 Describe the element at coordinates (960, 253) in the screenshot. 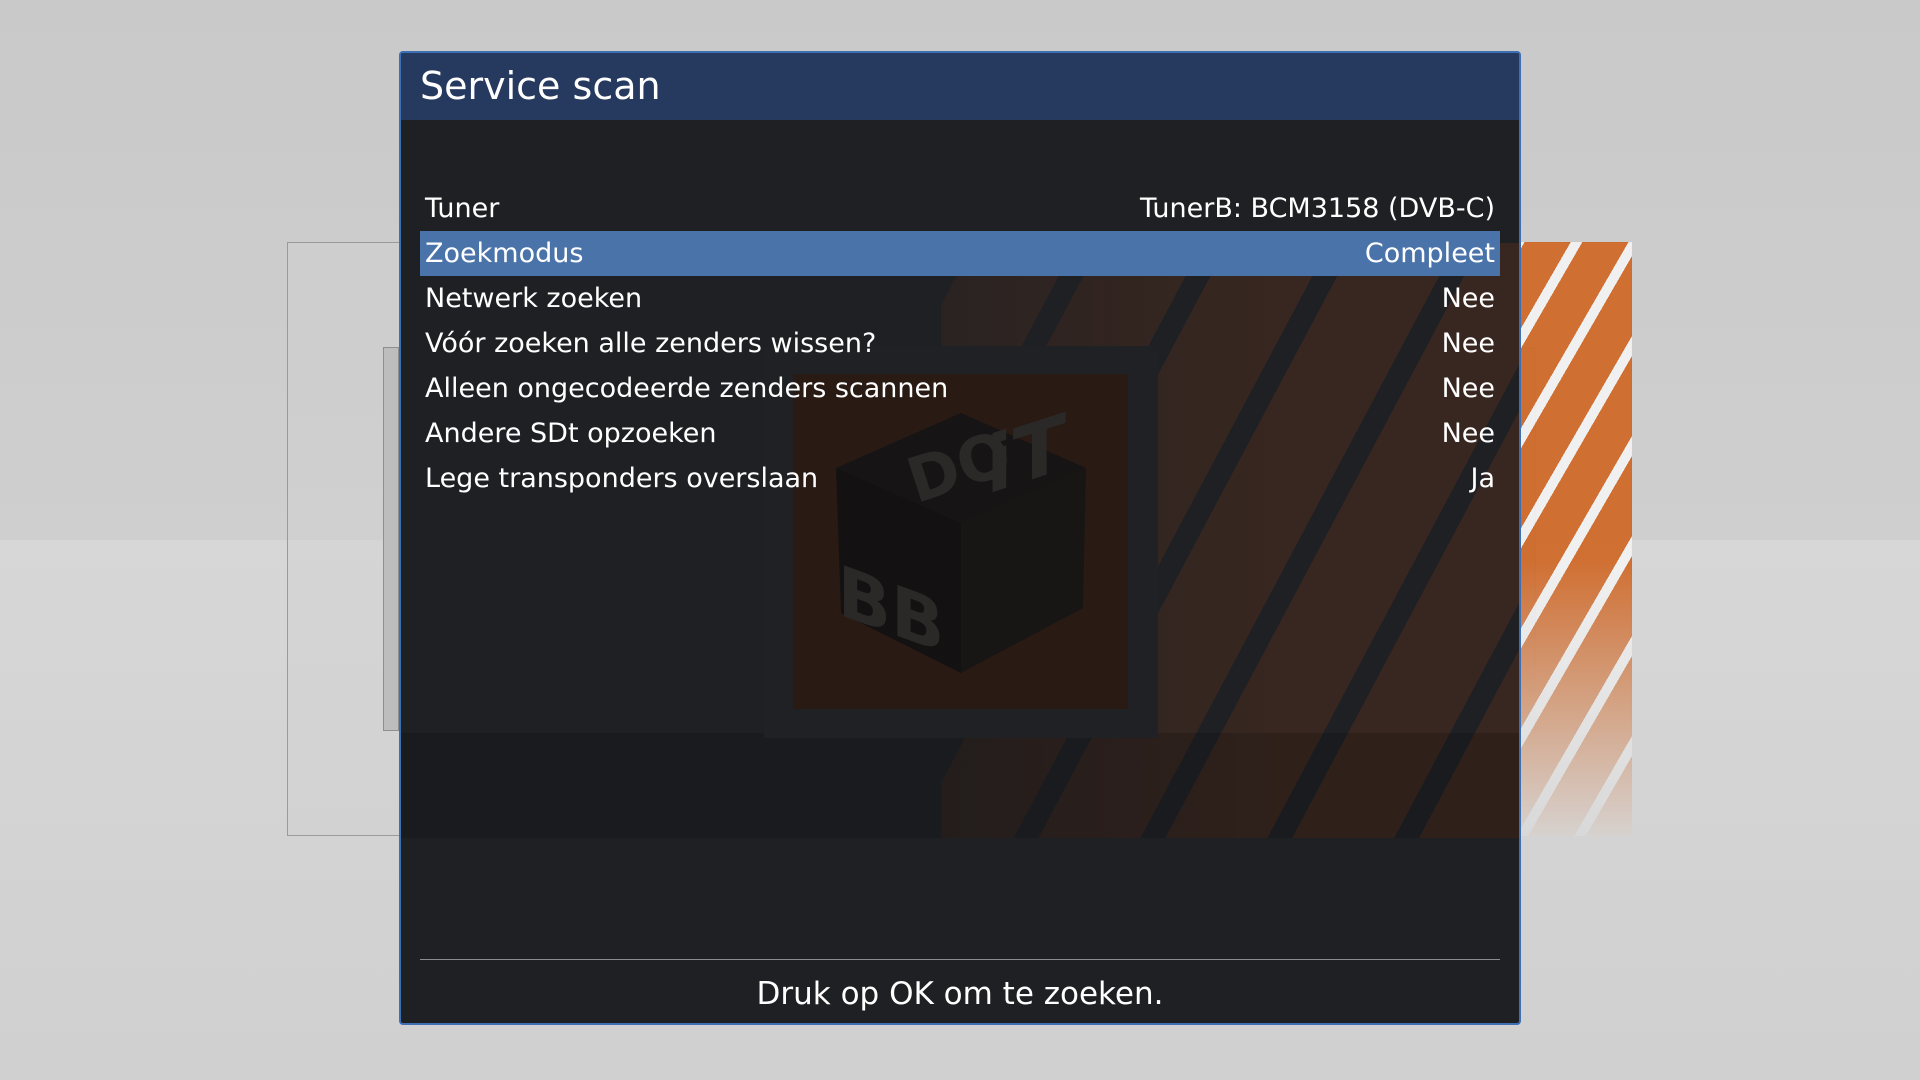

I see `setting-row-zoekmodus: Zoekmodus Compleet` at that location.